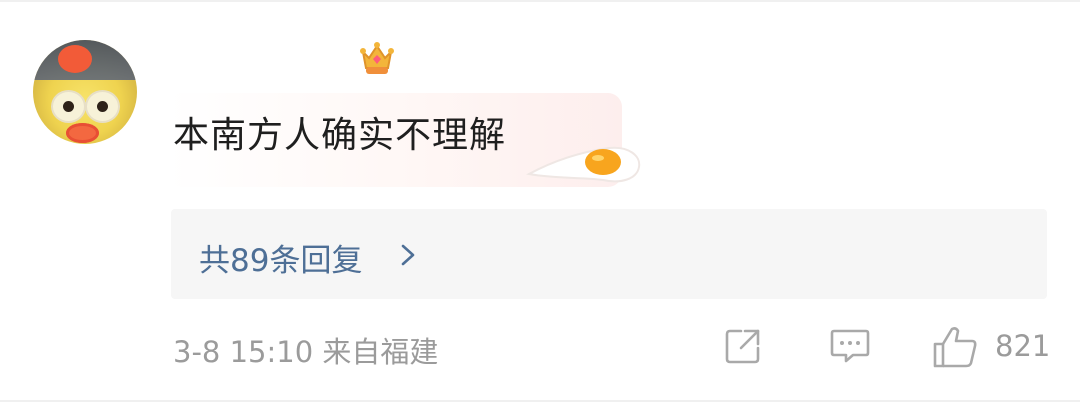 Image resolution: width=1080 pixels, height=402 pixels. Describe the element at coordinates (68, 106) in the screenshot. I see `avatar-left-eye` at that location.